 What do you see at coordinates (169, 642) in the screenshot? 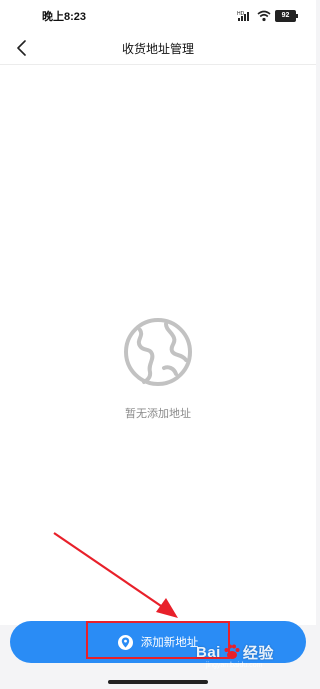
I see `add-address-label: 添加新地址` at bounding box center [169, 642].